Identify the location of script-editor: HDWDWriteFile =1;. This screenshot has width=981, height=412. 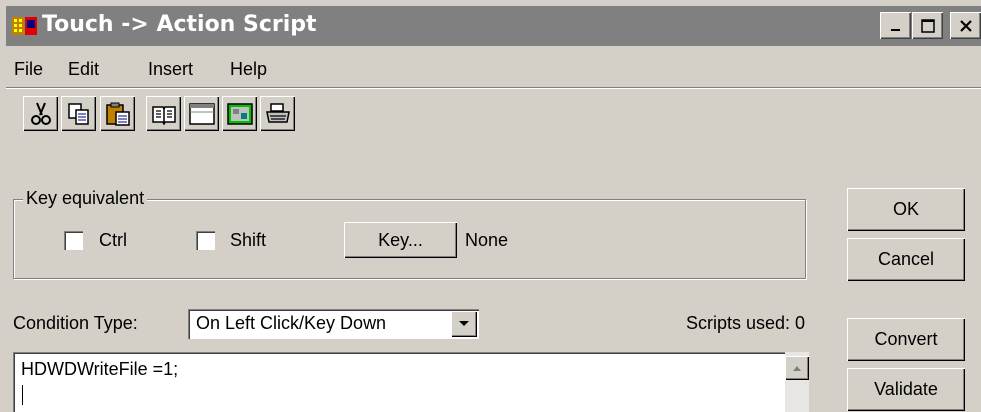
(411, 382).